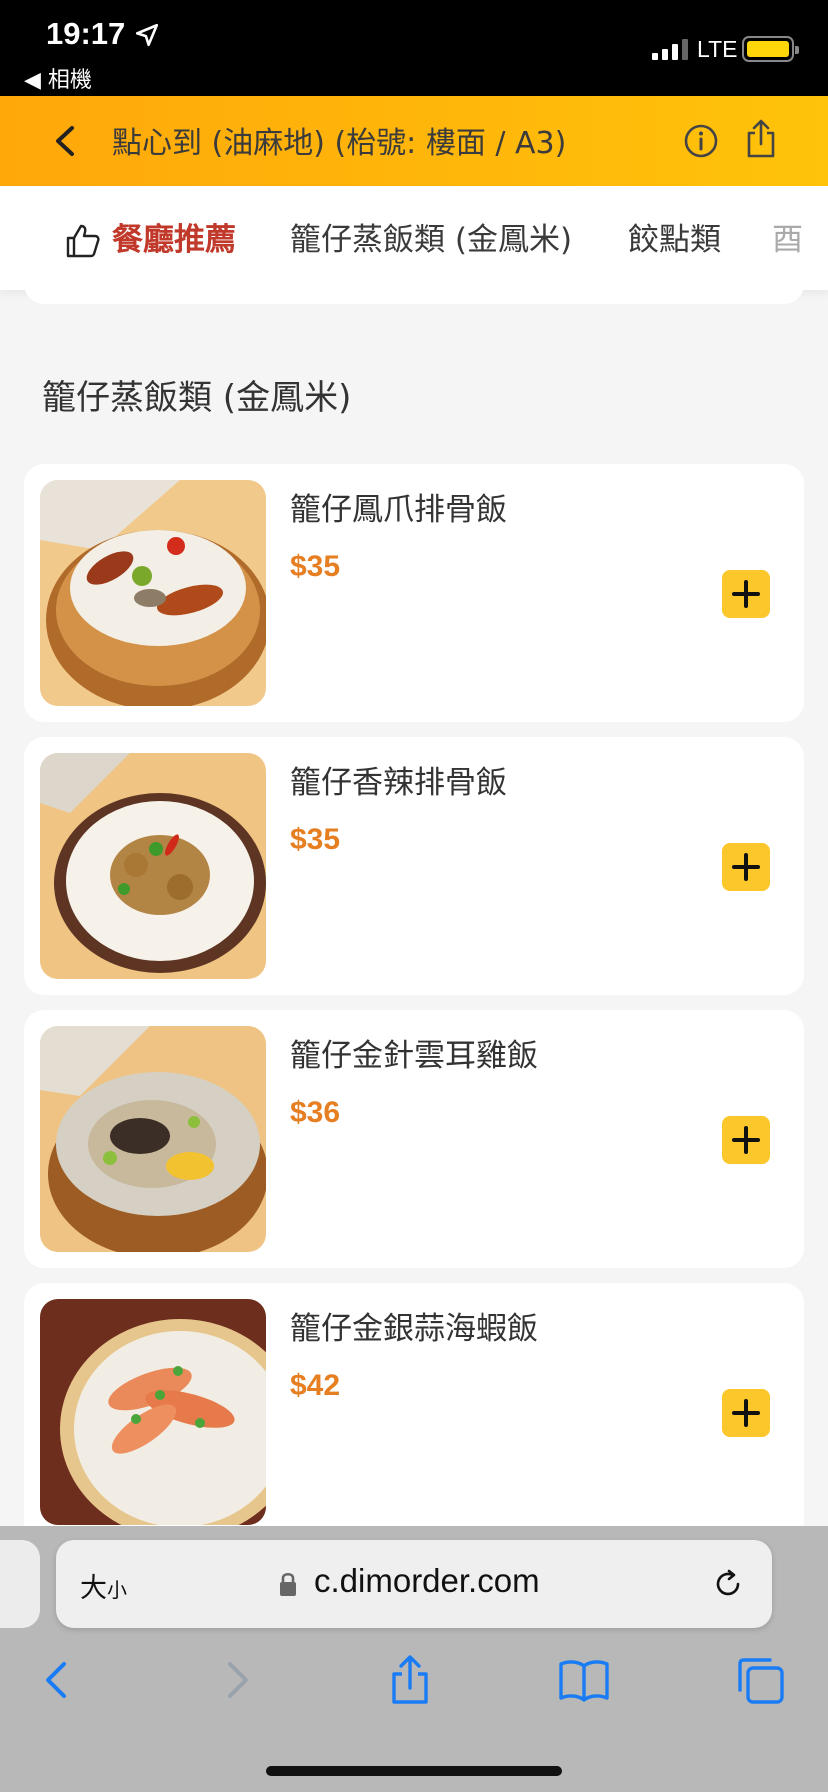  What do you see at coordinates (86, 33) in the screenshot?
I see `status-time: 19:17` at bounding box center [86, 33].